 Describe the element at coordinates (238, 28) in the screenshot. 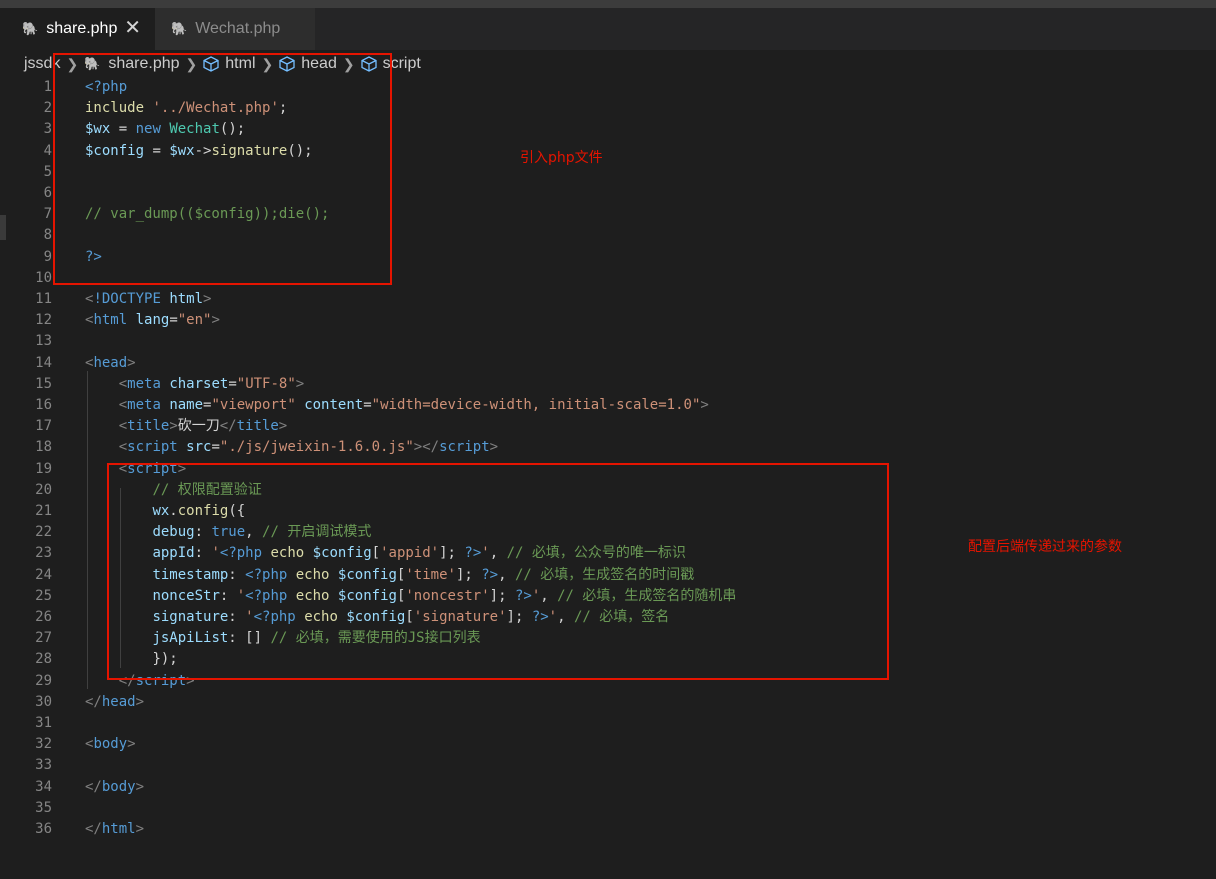

I see `tab-label: Wechat.php` at that location.